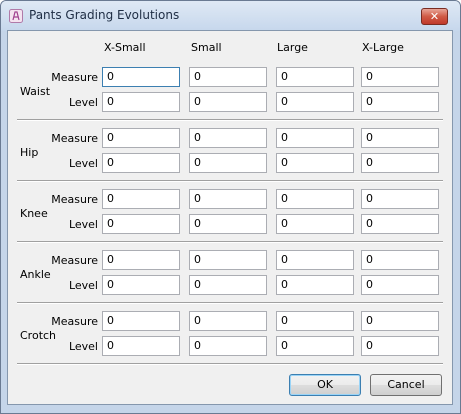 This screenshot has height=414, width=461. What do you see at coordinates (125, 47) in the screenshot?
I see `column-header-x-small: X-Small` at bounding box center [125, 47].